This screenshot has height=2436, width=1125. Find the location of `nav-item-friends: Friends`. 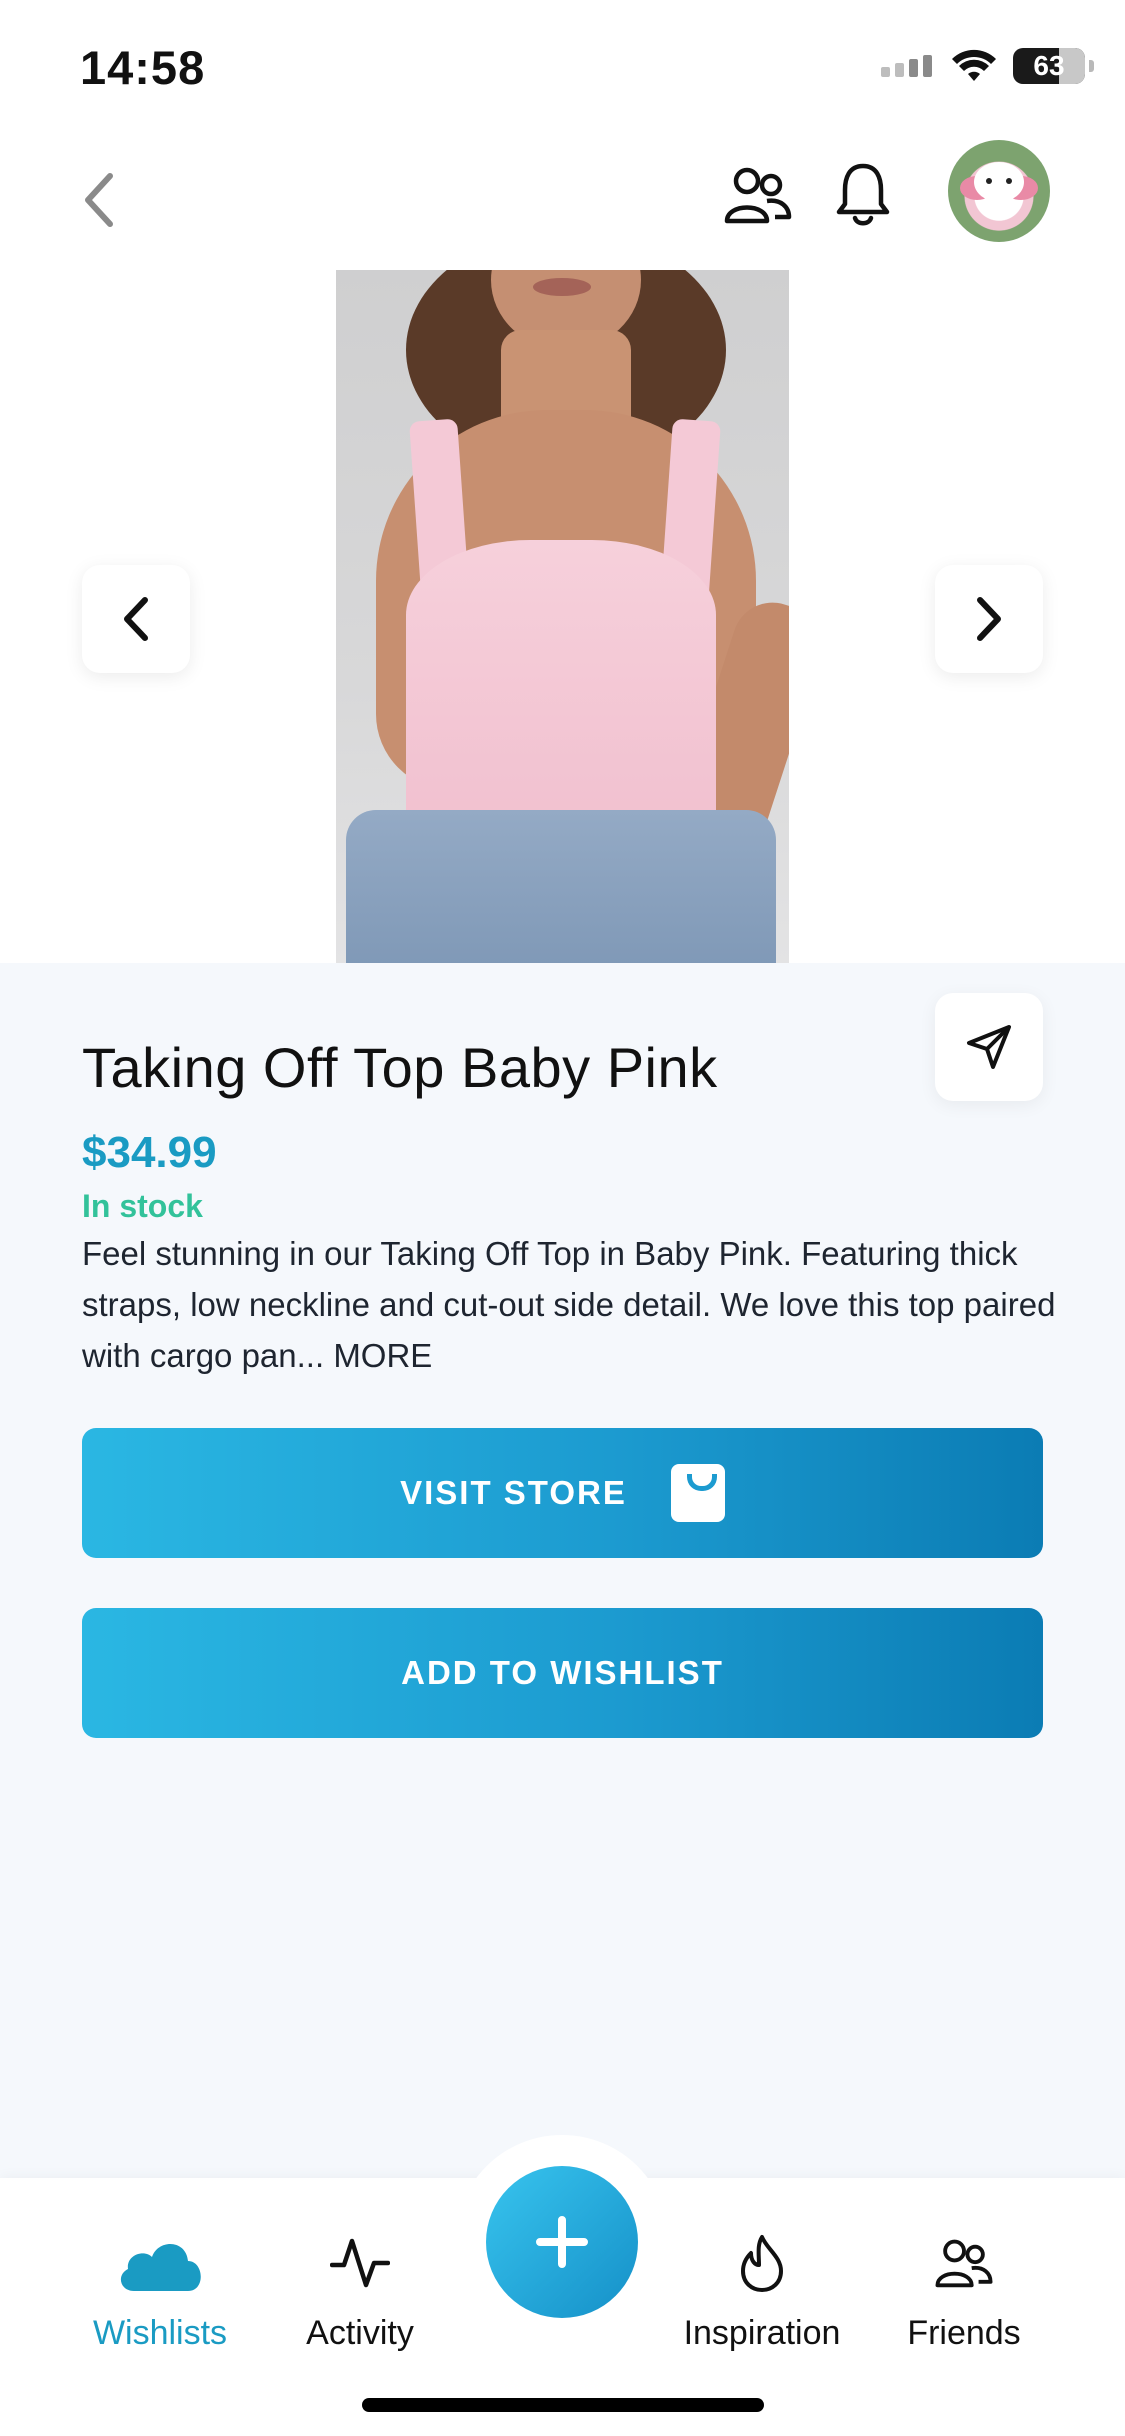

nav-item-friends: Friends is located at coordinates (964, 2290).